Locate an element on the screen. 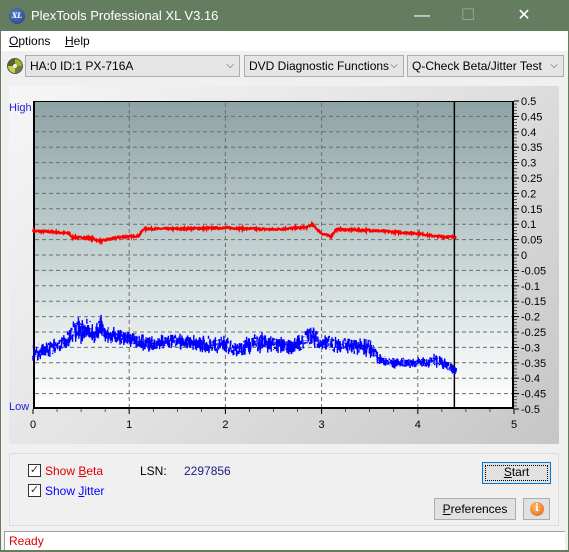 The height and width of the screenshot is (552, 569). status-text: Ready is located at coordinates (26, 541).